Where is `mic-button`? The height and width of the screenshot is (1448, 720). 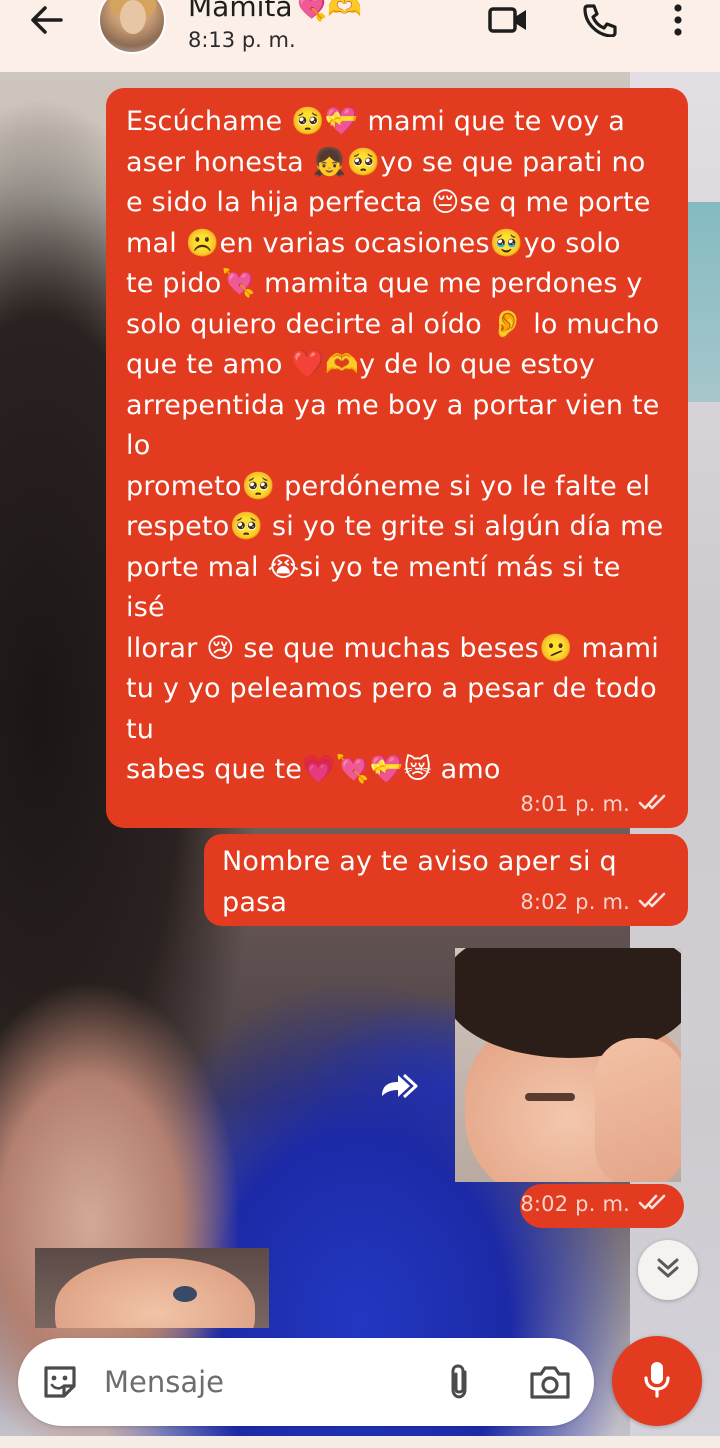 mic-button is located at coordinates (657, 1381).